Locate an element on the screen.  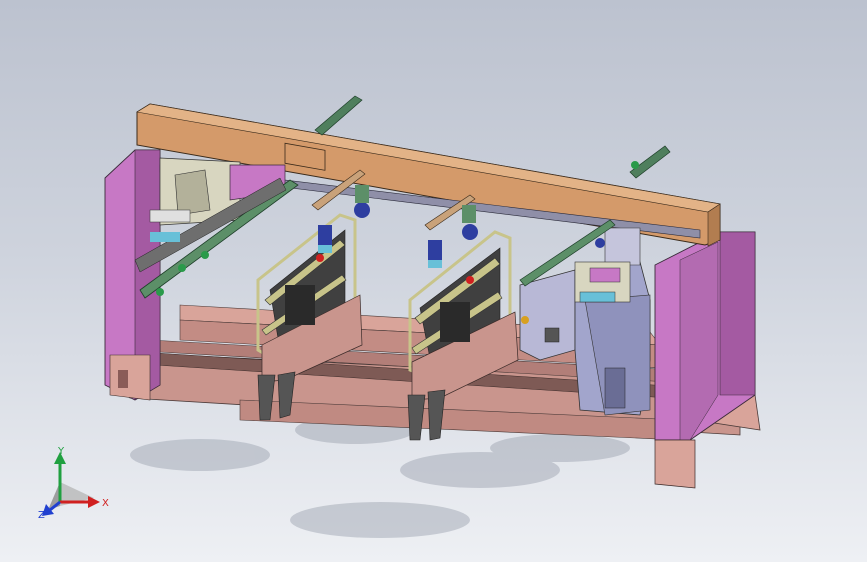
z-axis-label: Z is located at coordinates (41, 515).